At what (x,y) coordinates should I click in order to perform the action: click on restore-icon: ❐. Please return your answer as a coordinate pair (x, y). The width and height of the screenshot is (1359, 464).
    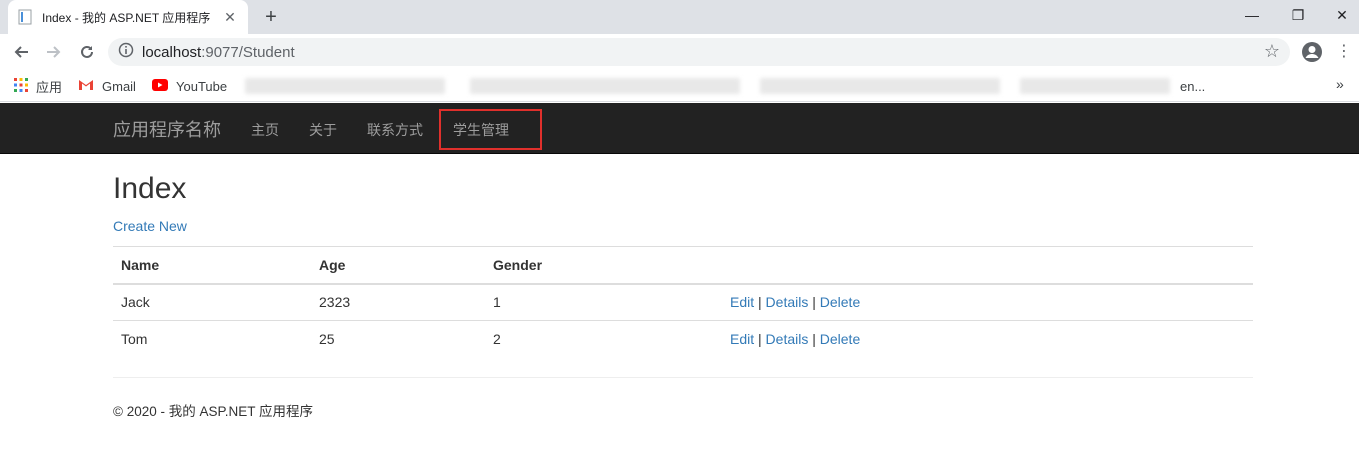
    Looking at the image, I should click on (1298, 15).